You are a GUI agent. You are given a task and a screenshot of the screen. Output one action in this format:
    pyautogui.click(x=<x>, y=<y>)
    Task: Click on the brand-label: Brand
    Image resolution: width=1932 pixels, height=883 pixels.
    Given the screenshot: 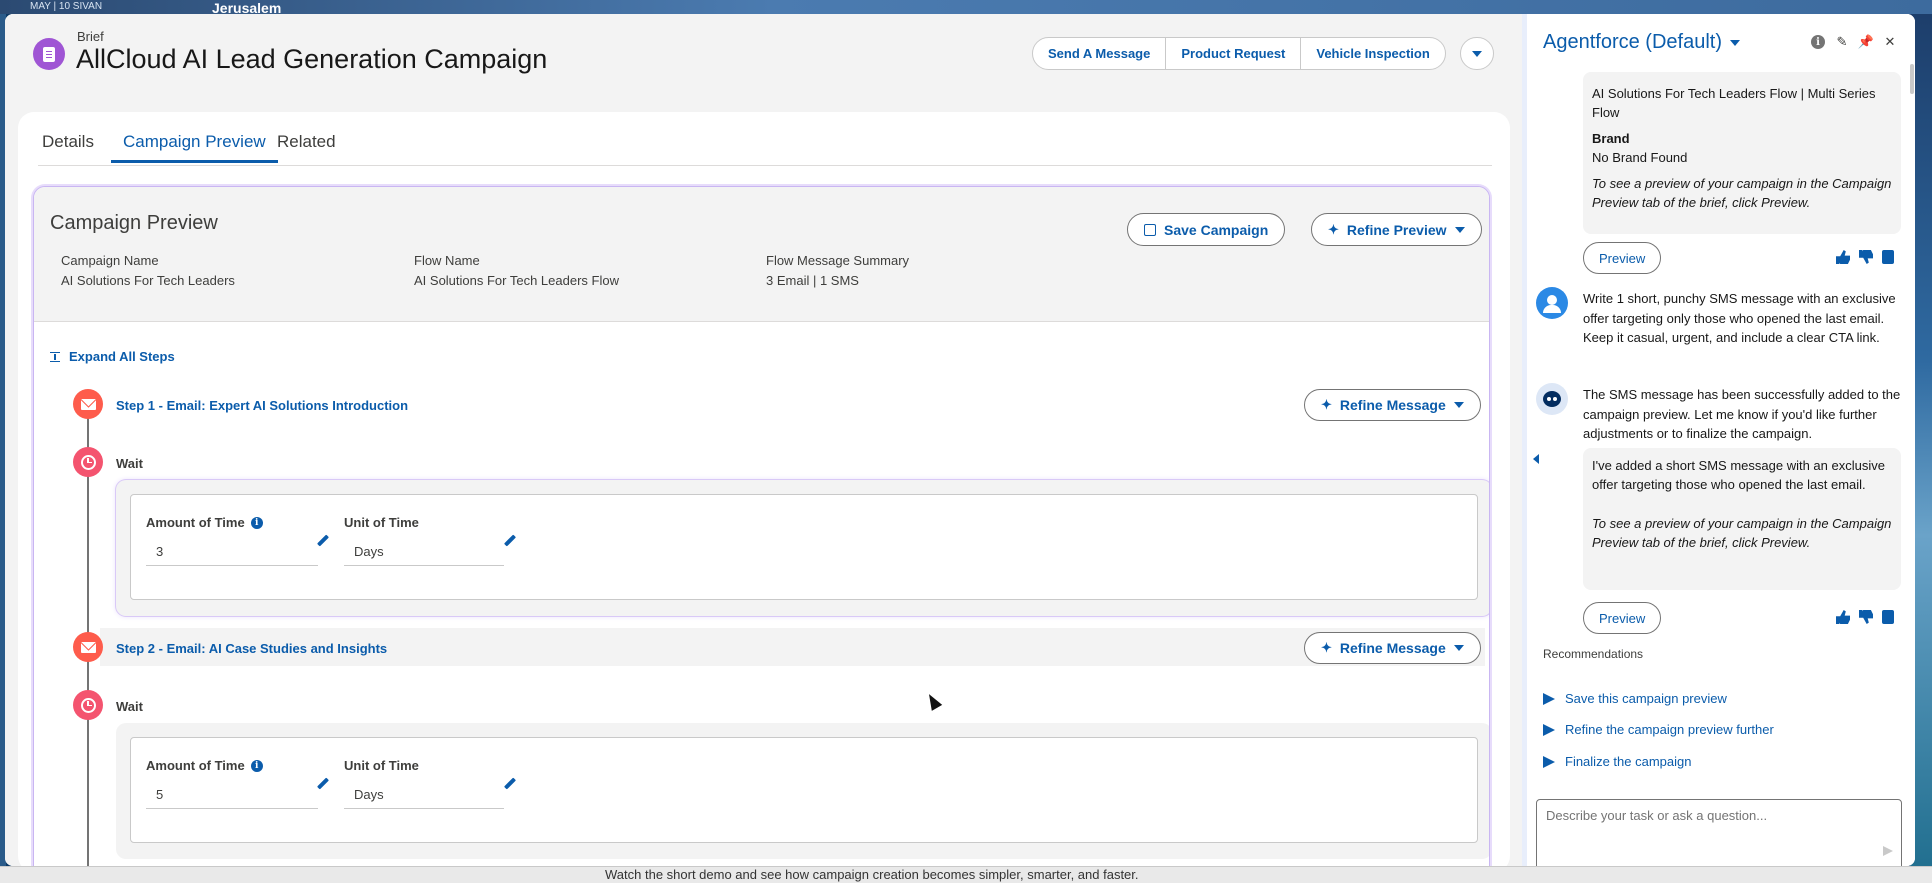 What is the action you would take?
    pyautogui.click(x=1611, y=138)
    